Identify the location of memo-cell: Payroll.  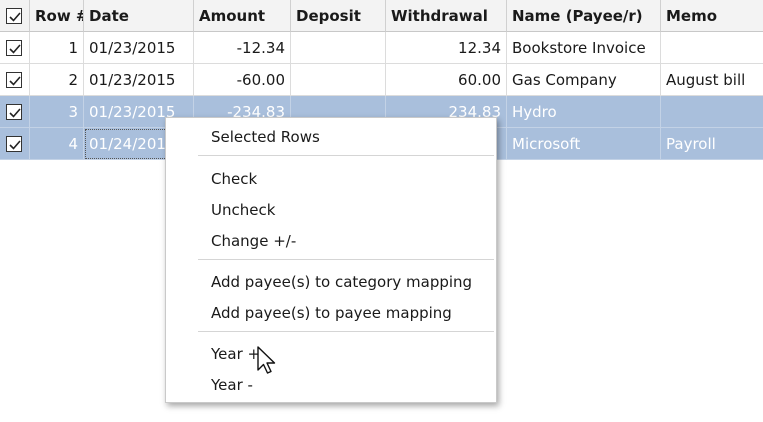
(712, 144).